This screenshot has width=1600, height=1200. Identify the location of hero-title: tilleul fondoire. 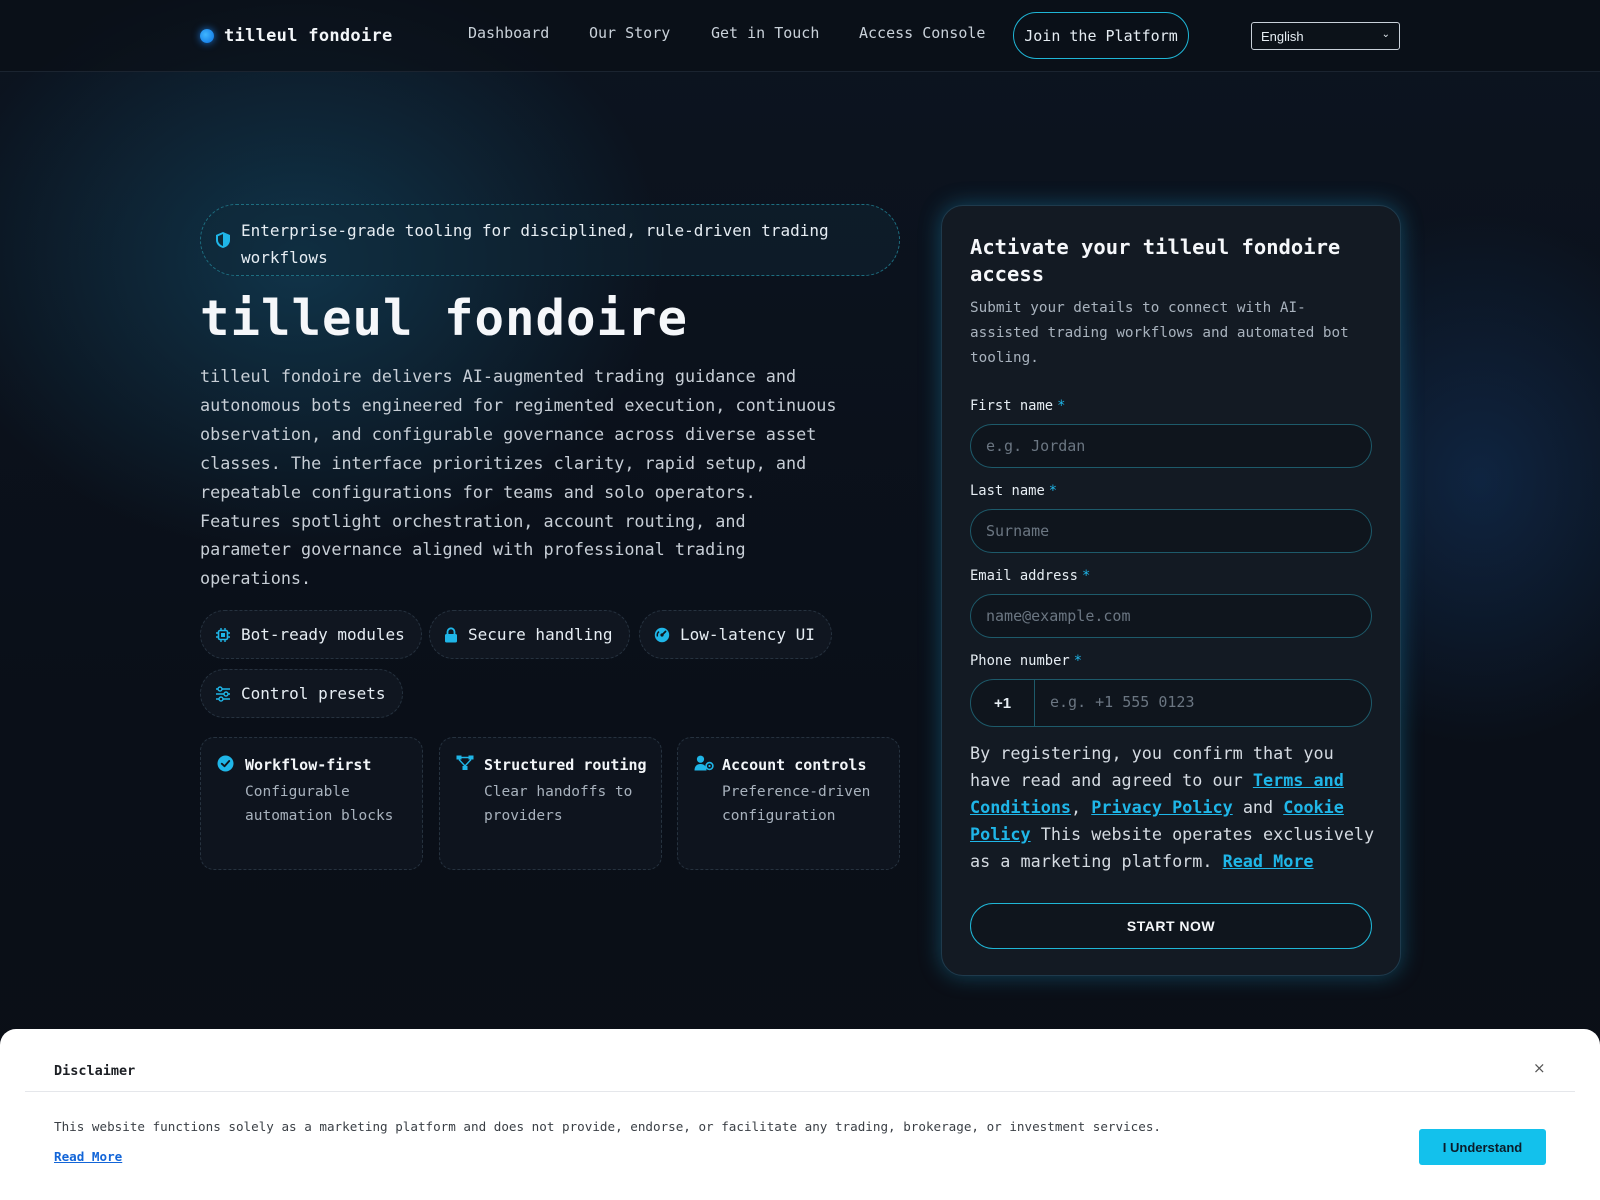
(444, 318).